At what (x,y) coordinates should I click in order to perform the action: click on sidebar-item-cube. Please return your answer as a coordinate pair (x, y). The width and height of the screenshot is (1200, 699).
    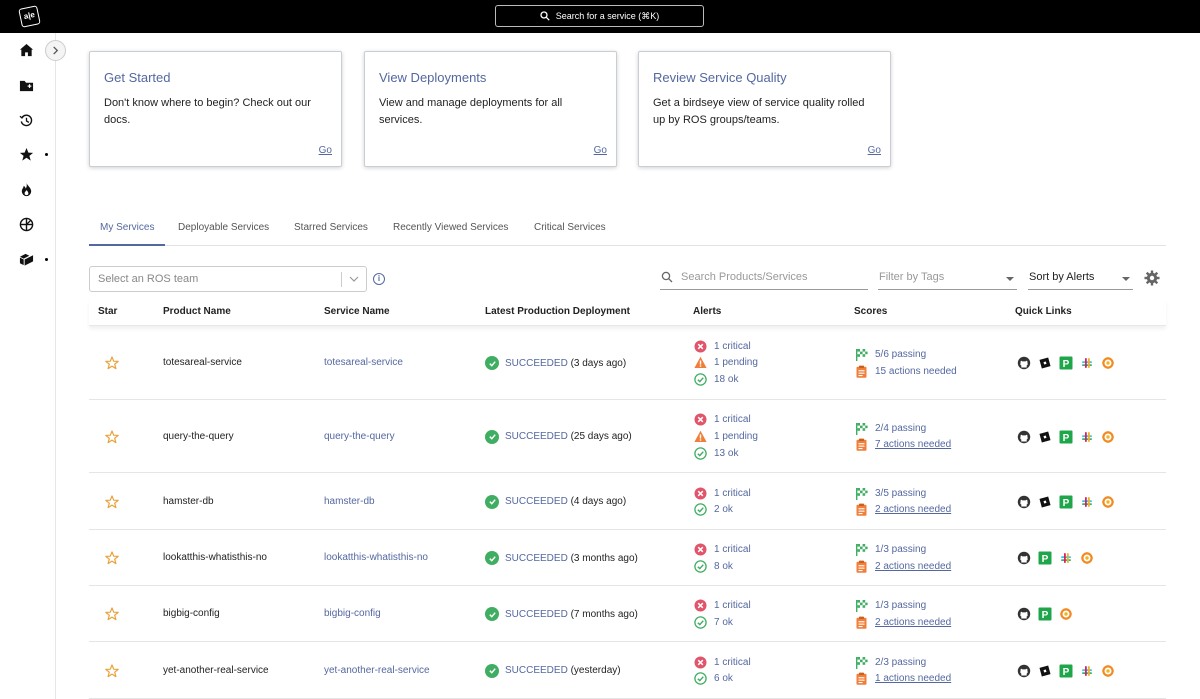
    Looking at the image, I should click on (26, 259).